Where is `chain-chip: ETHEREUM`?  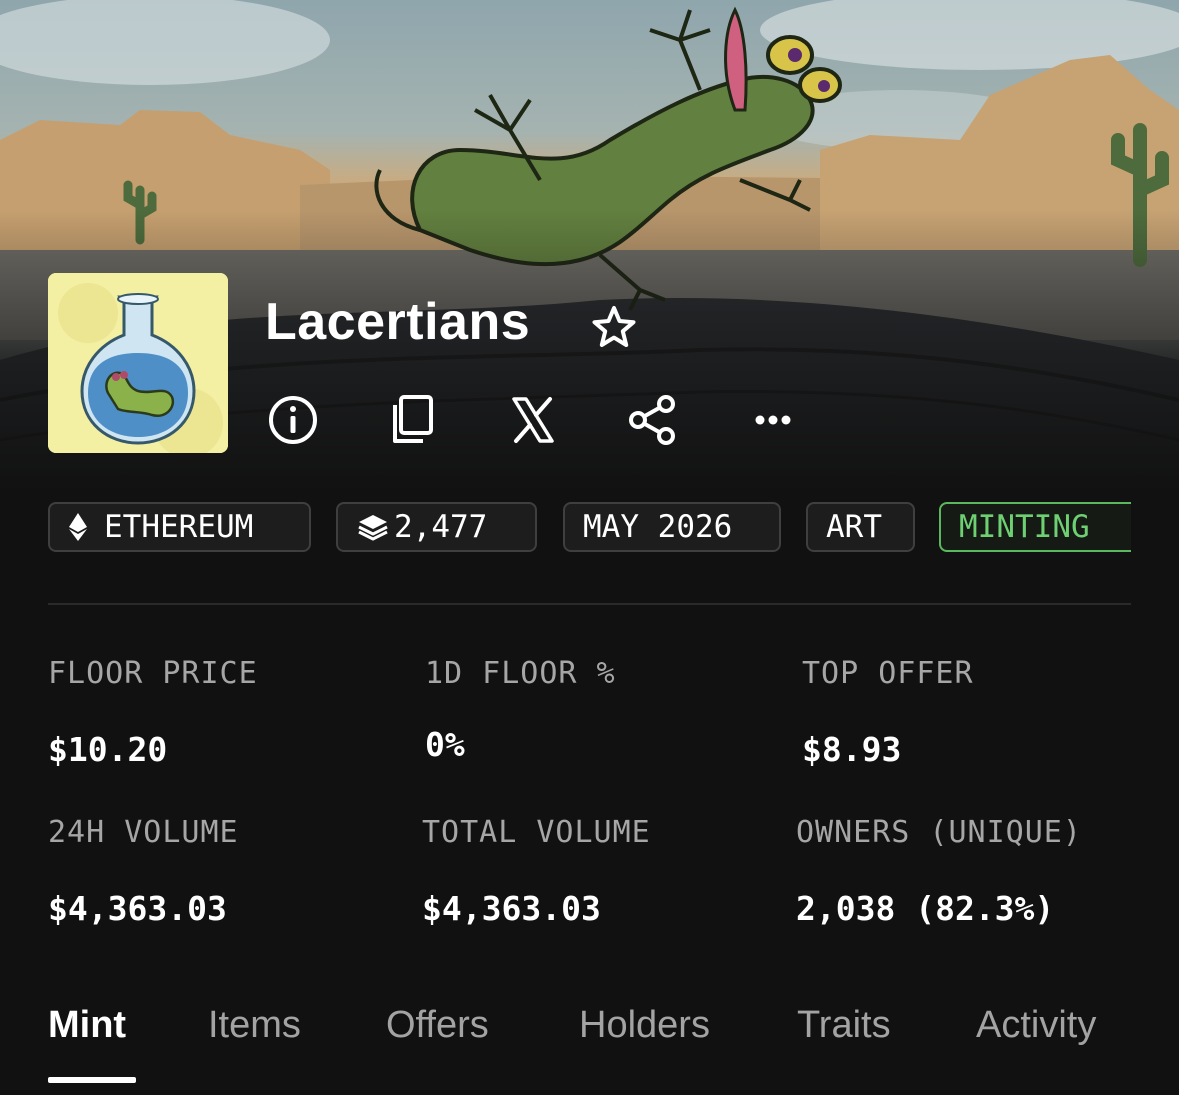 chain-chip: ETHEREUM is located at coordinates (179, 527).